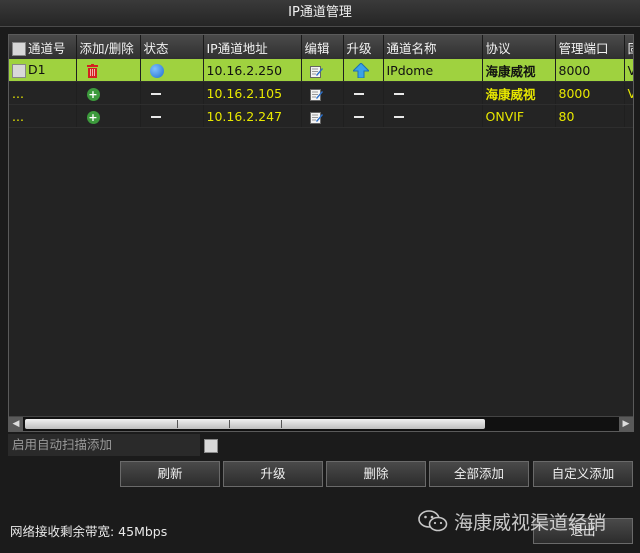  I want to click on ip-cell: 10.16.2.105, so click(252, 93).